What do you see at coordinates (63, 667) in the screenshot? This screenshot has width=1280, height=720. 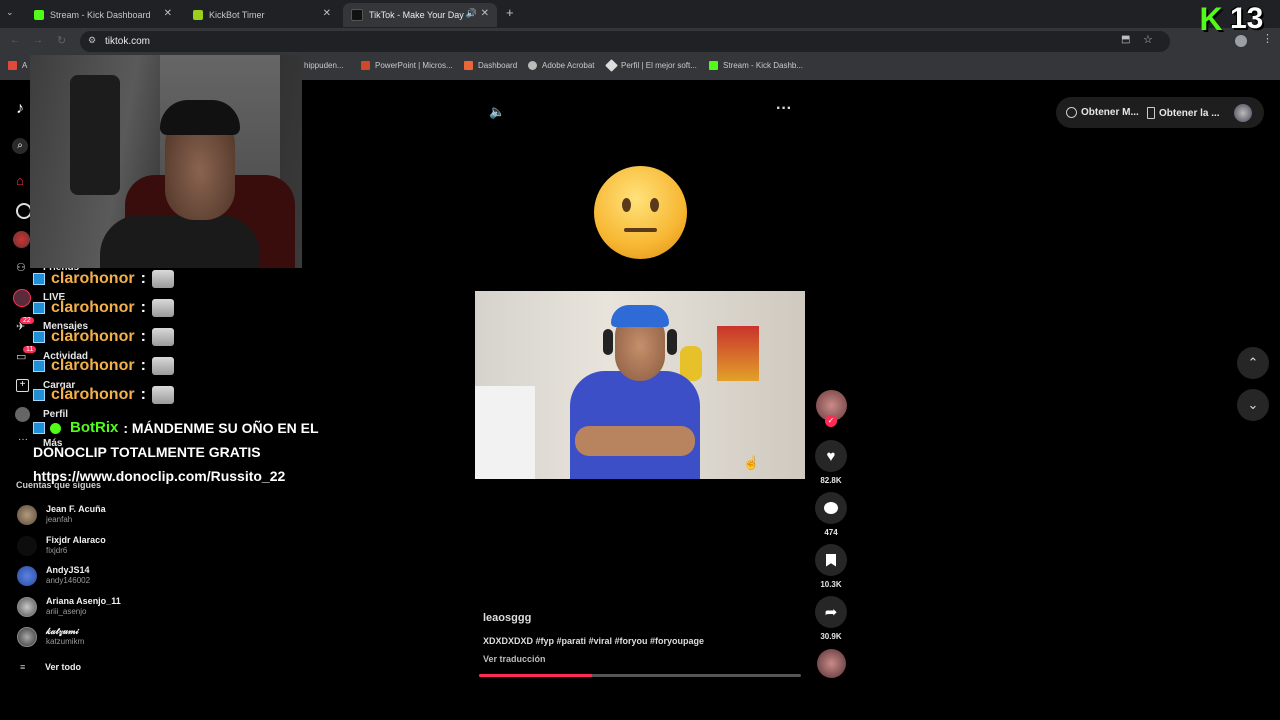 I see `see-all-link: Ver todo` at bounding box center [63, 667].